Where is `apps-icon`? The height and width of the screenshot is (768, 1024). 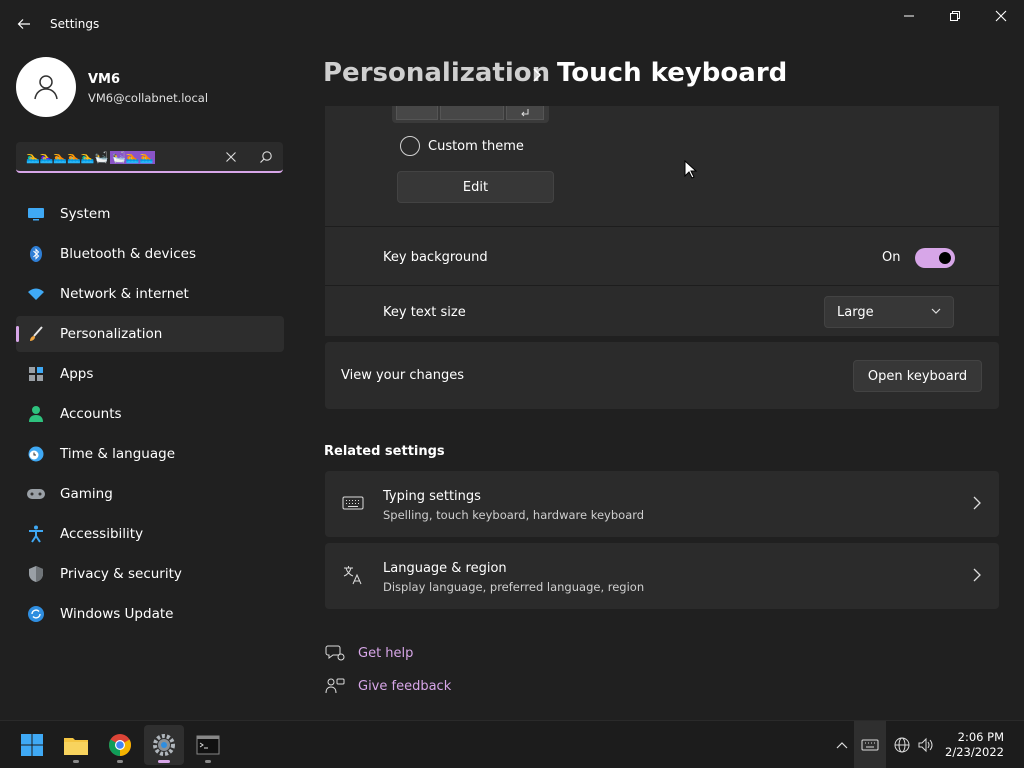
apps-icon is located at coordinates (36, 374).